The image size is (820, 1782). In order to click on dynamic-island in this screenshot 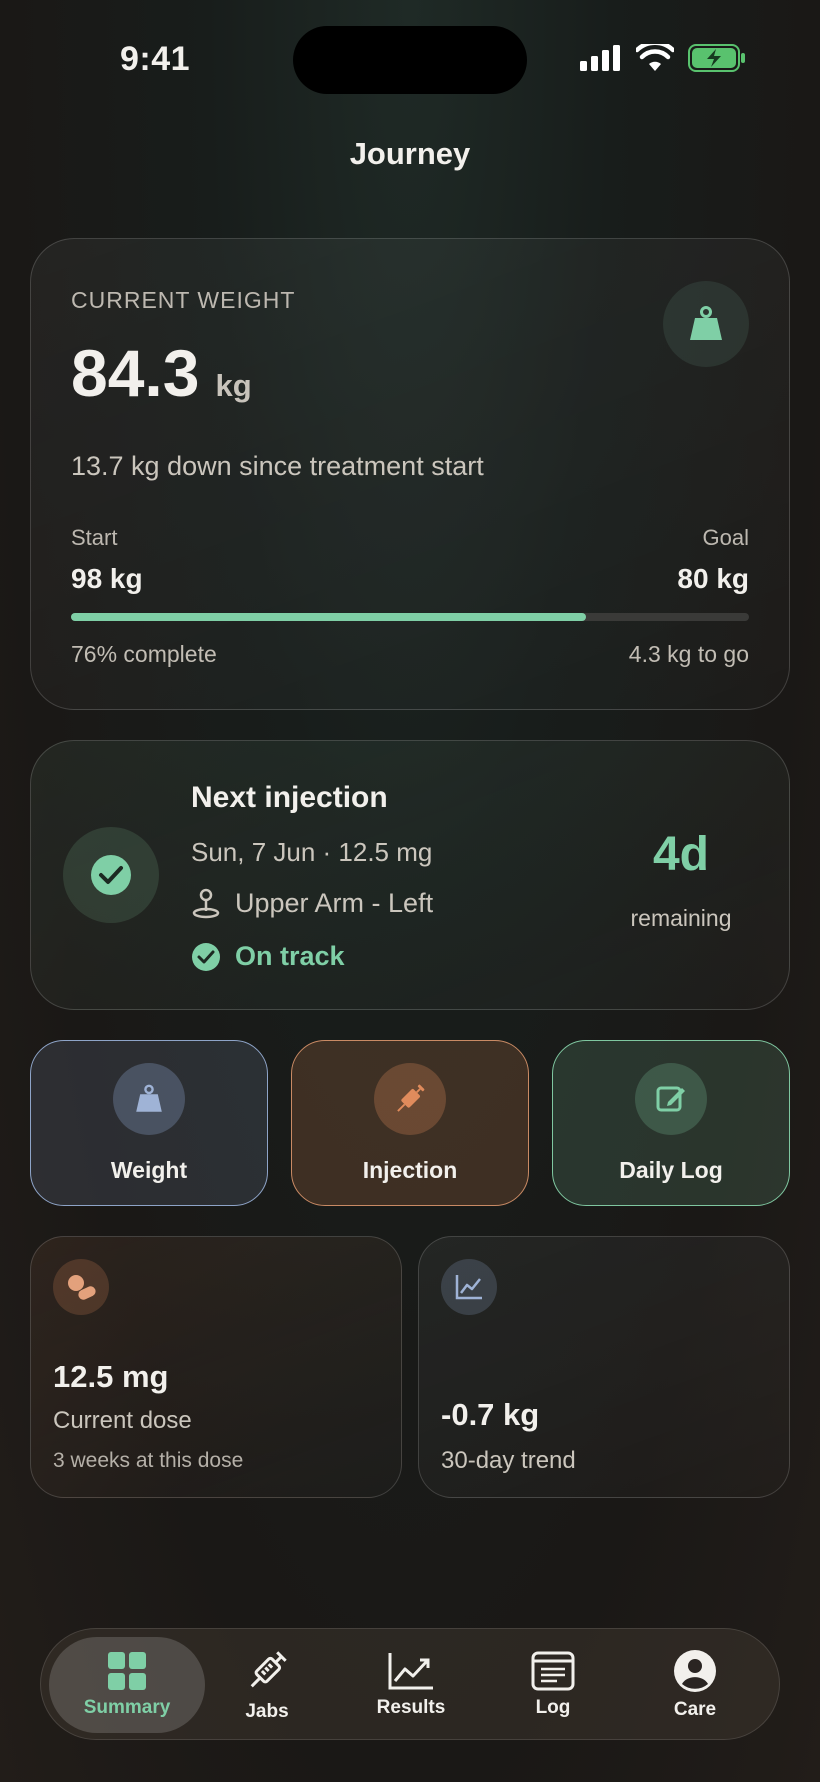, I will do `click(410, 60)`.